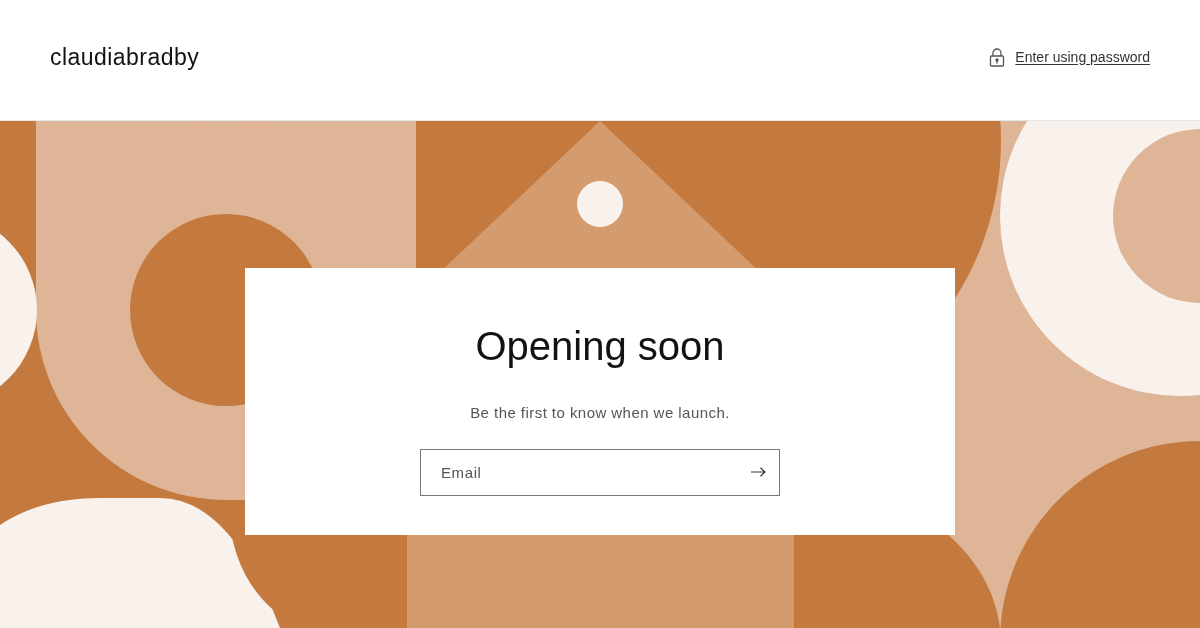  I want to click on store-name: claudiabradby, so click(125, 57).